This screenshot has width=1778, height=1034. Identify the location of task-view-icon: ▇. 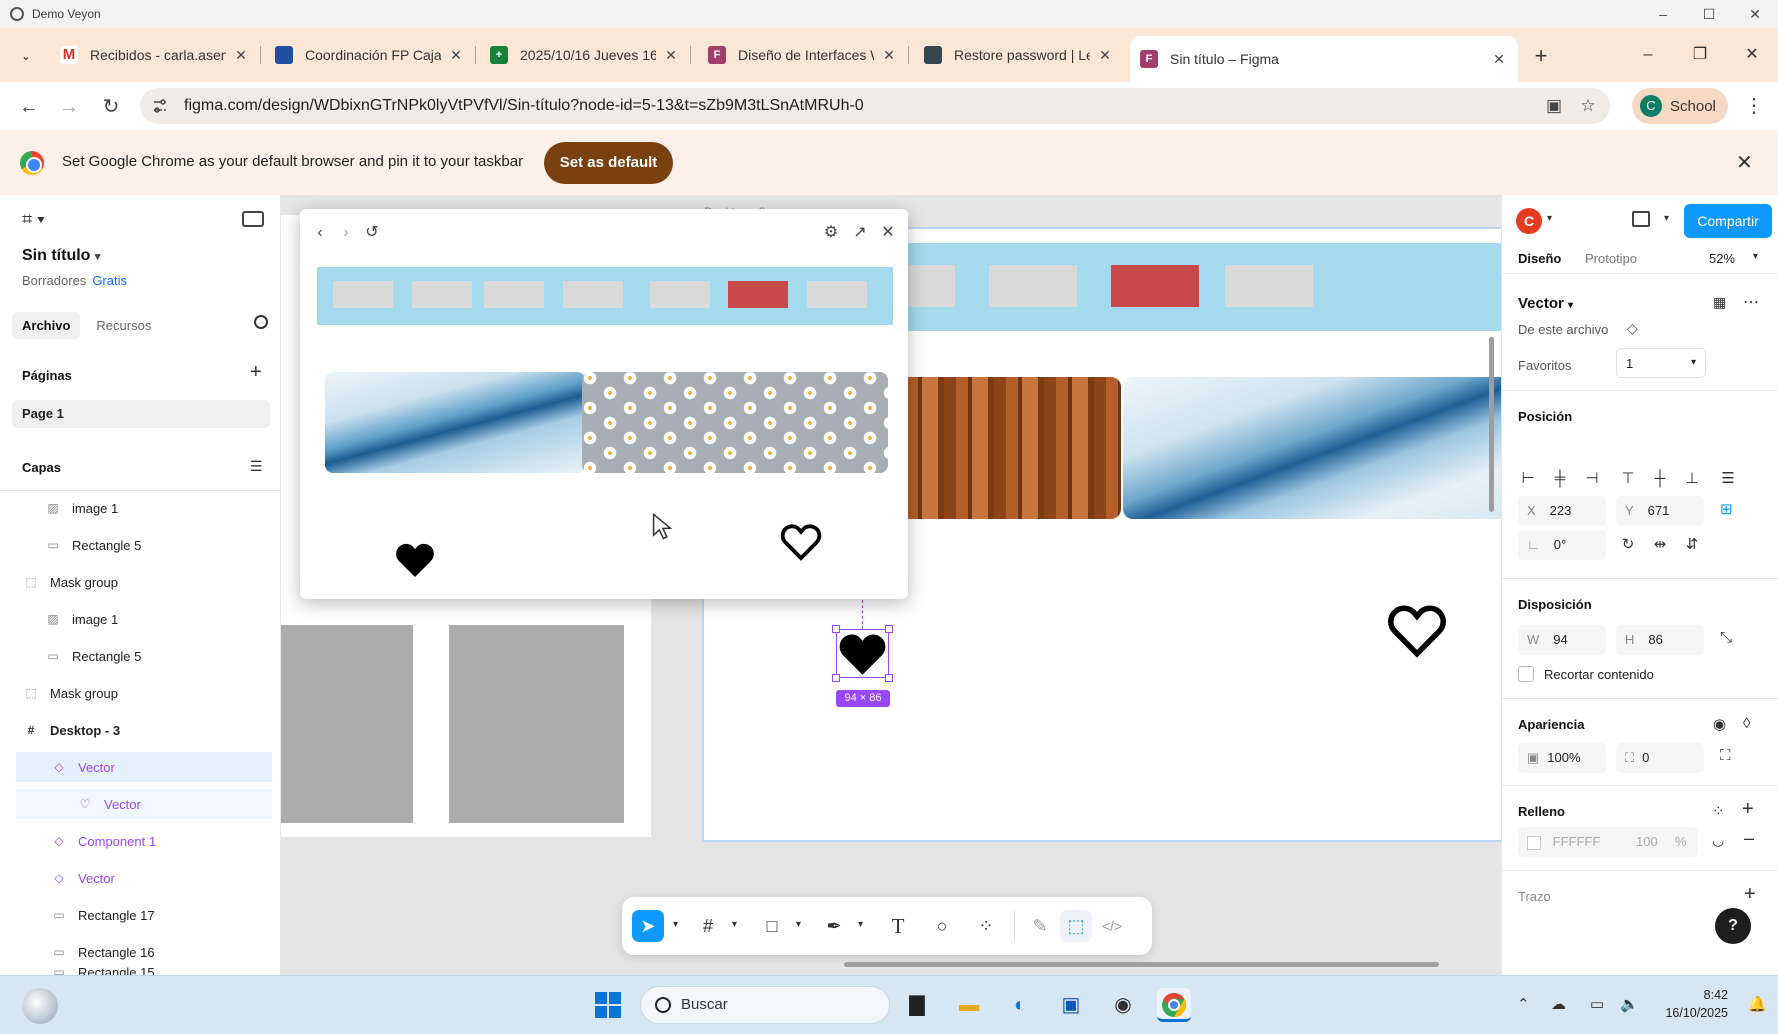
(917, 1005).